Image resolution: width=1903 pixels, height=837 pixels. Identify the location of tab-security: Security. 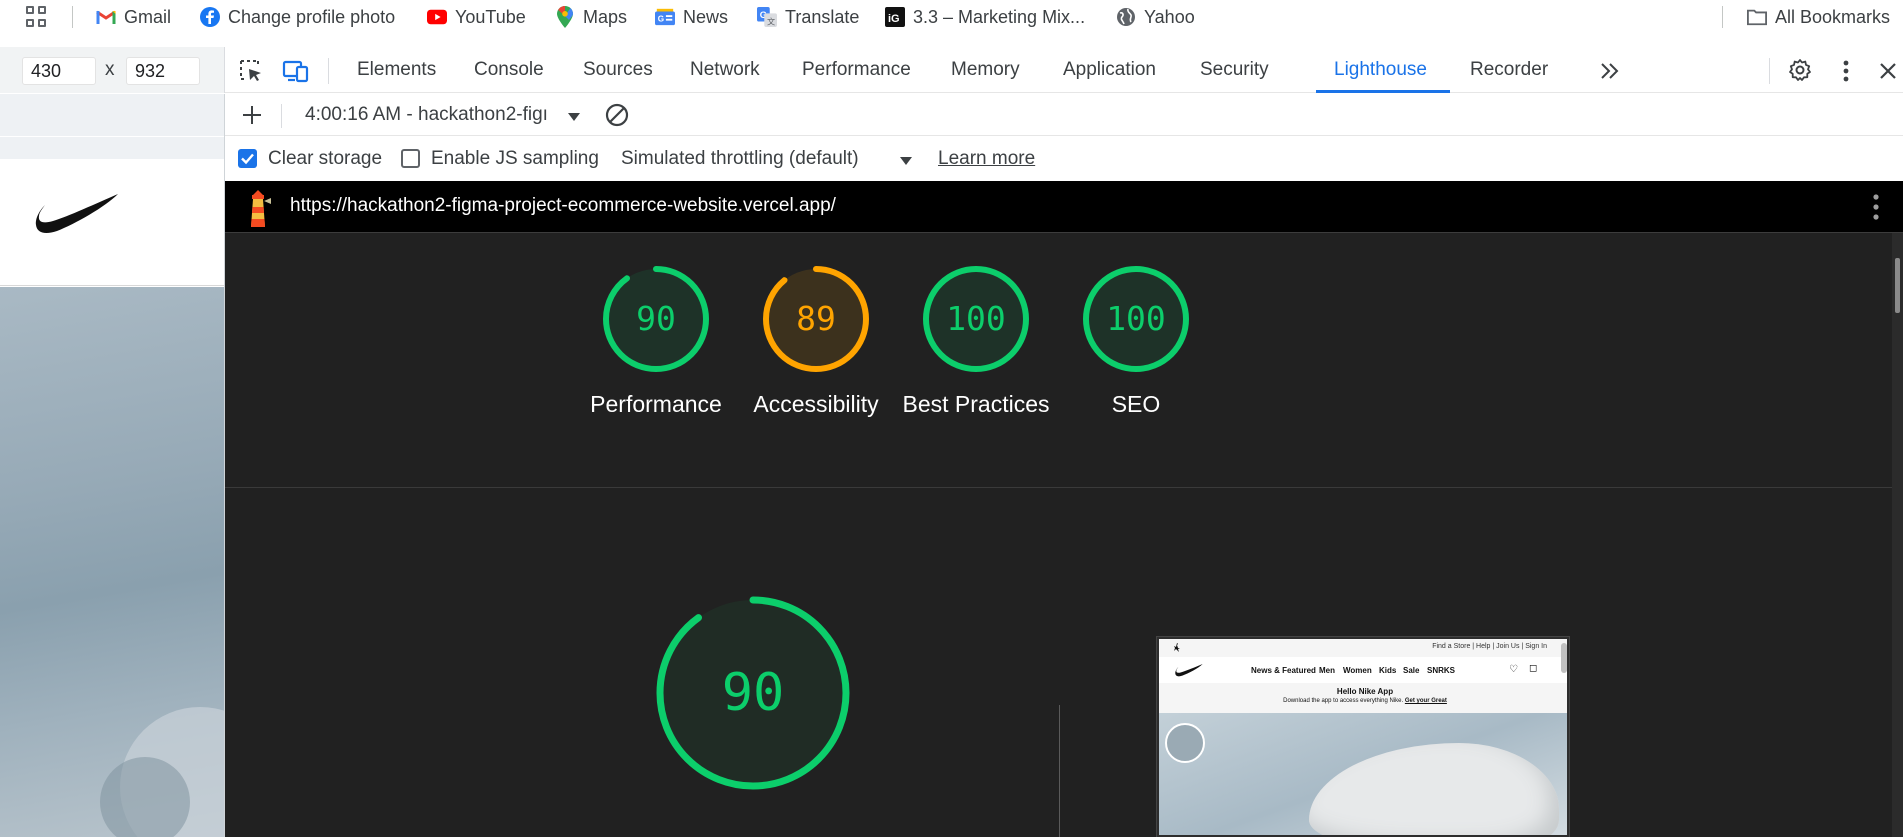
(1234, 70).